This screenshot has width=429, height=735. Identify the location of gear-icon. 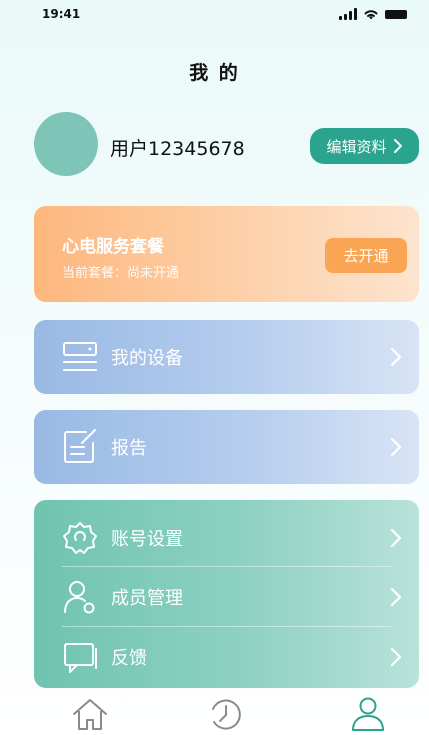
(80, 538).